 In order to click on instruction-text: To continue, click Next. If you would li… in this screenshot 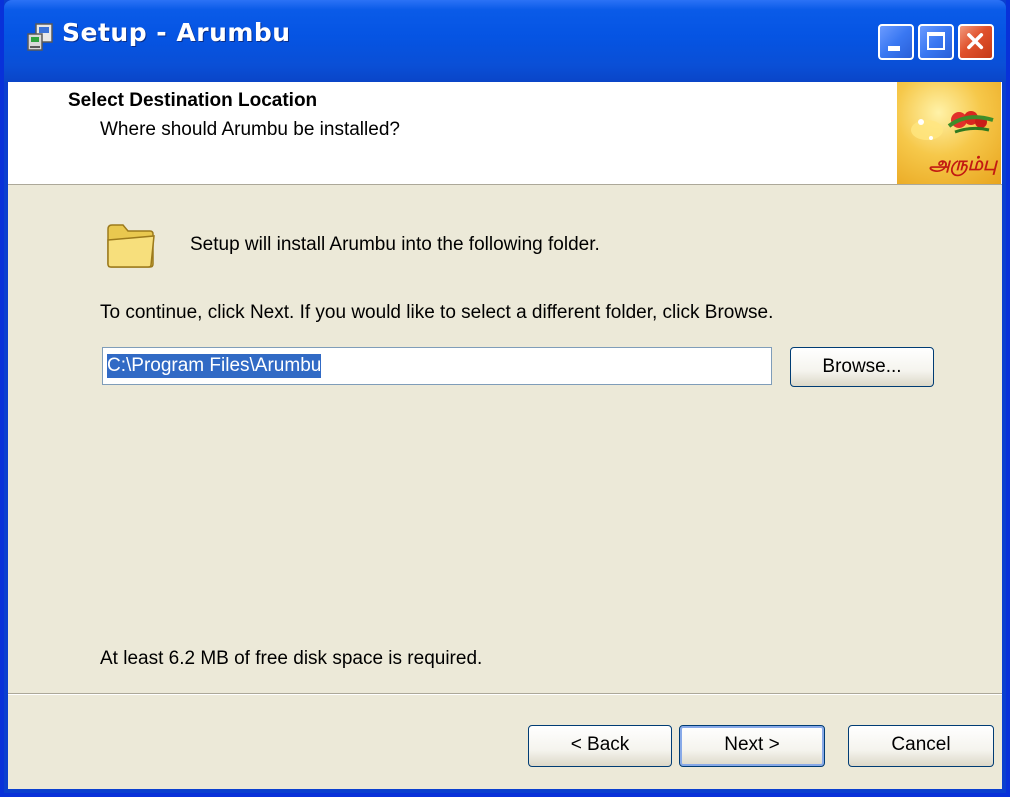, I will do `click(437, 312)`.